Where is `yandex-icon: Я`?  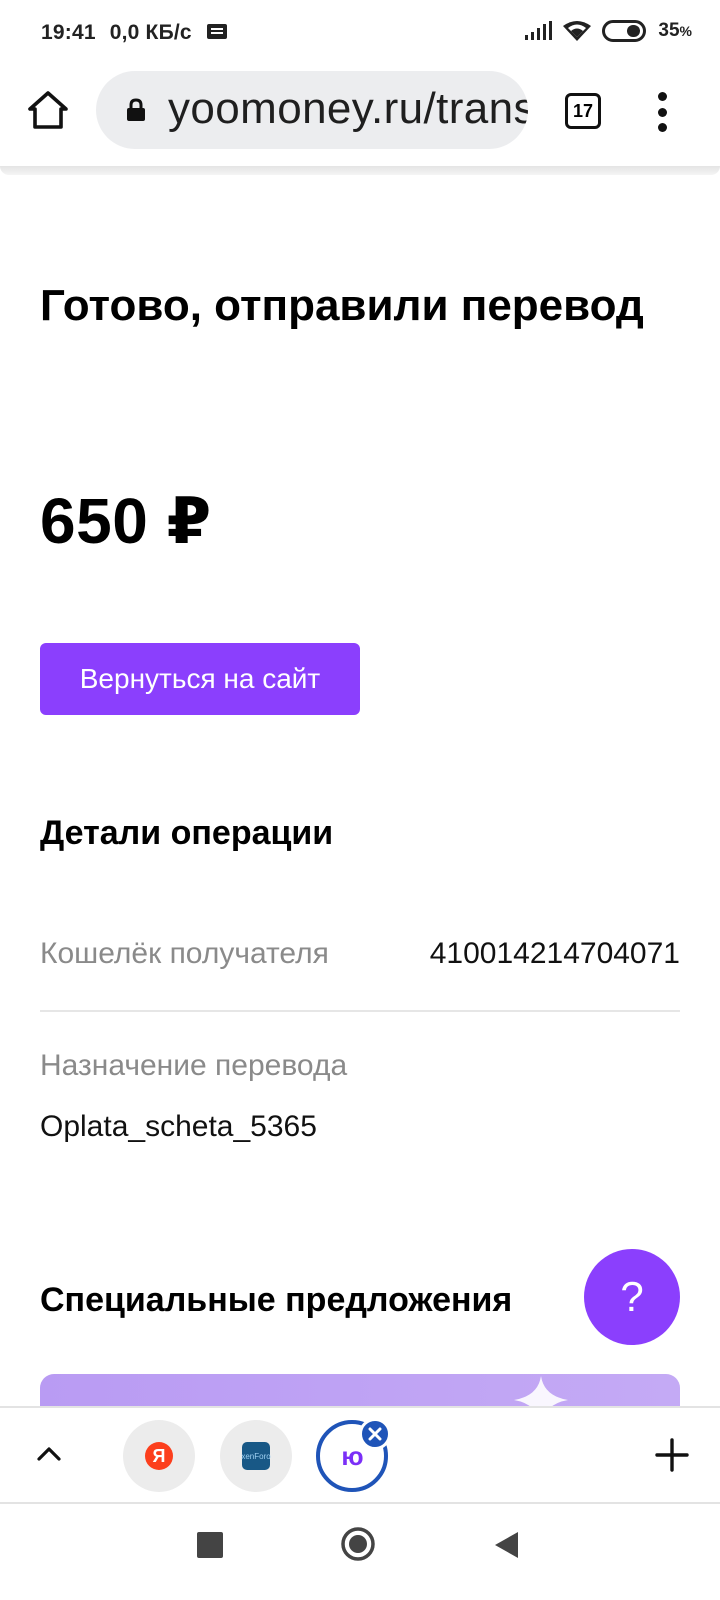
yandex-icon: Я is located at coordinates (159, 1456).